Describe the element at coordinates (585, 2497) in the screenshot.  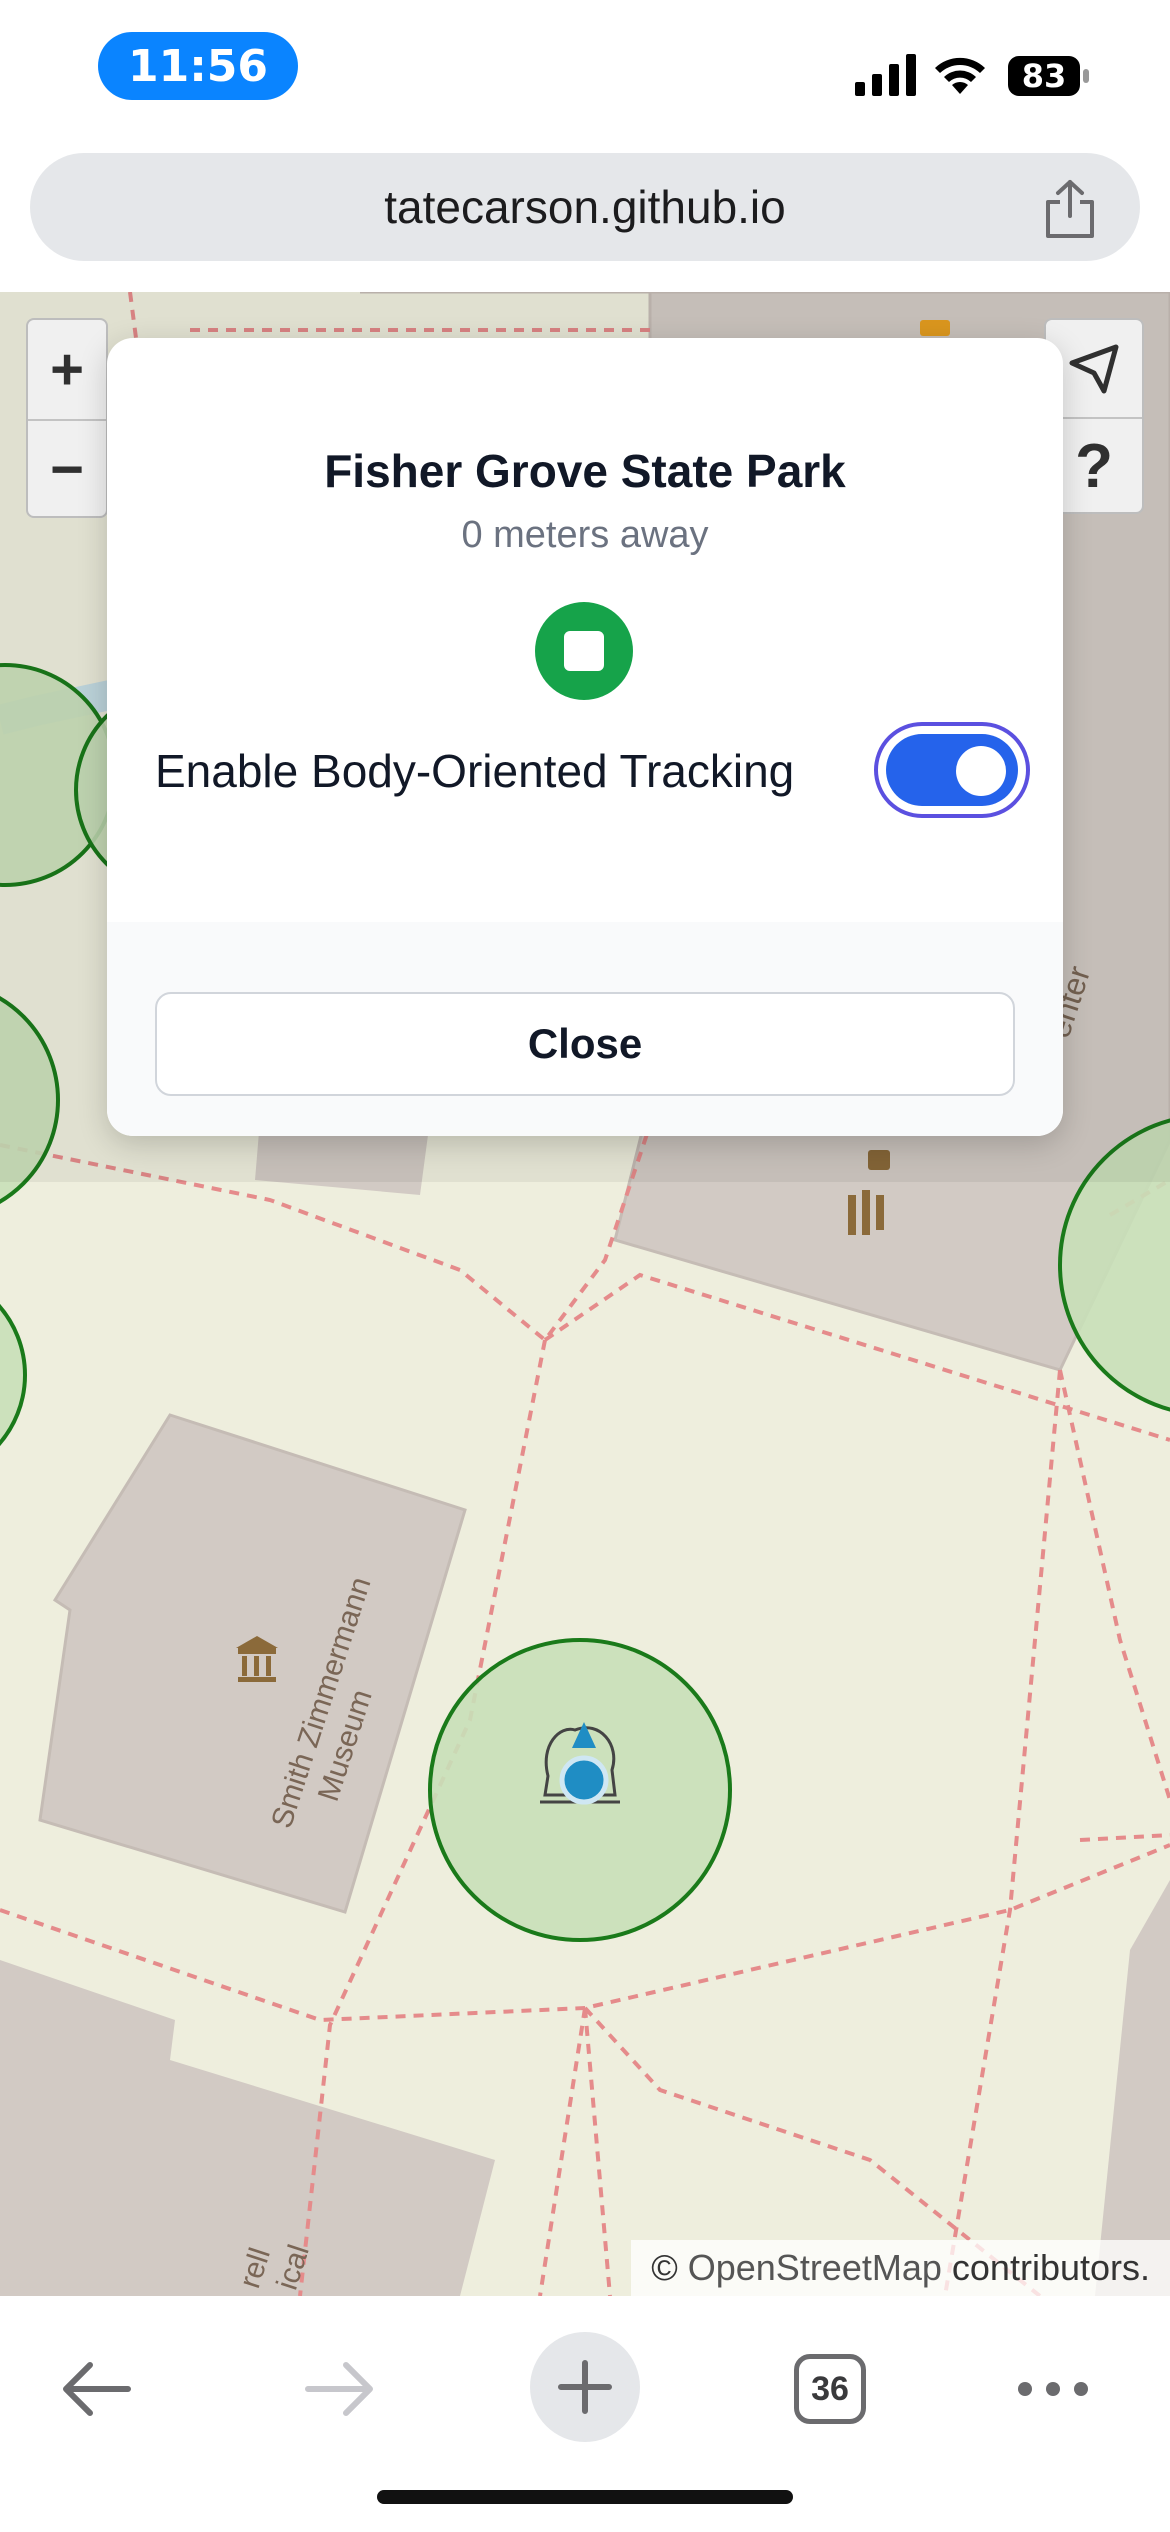
I see `home-indicator` at that location.